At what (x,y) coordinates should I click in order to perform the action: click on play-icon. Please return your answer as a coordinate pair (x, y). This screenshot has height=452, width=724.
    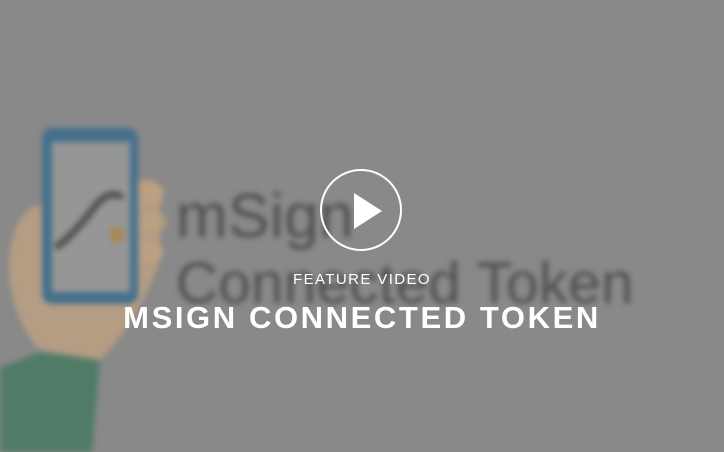
    Looking at the image, I should click on (368, 211).